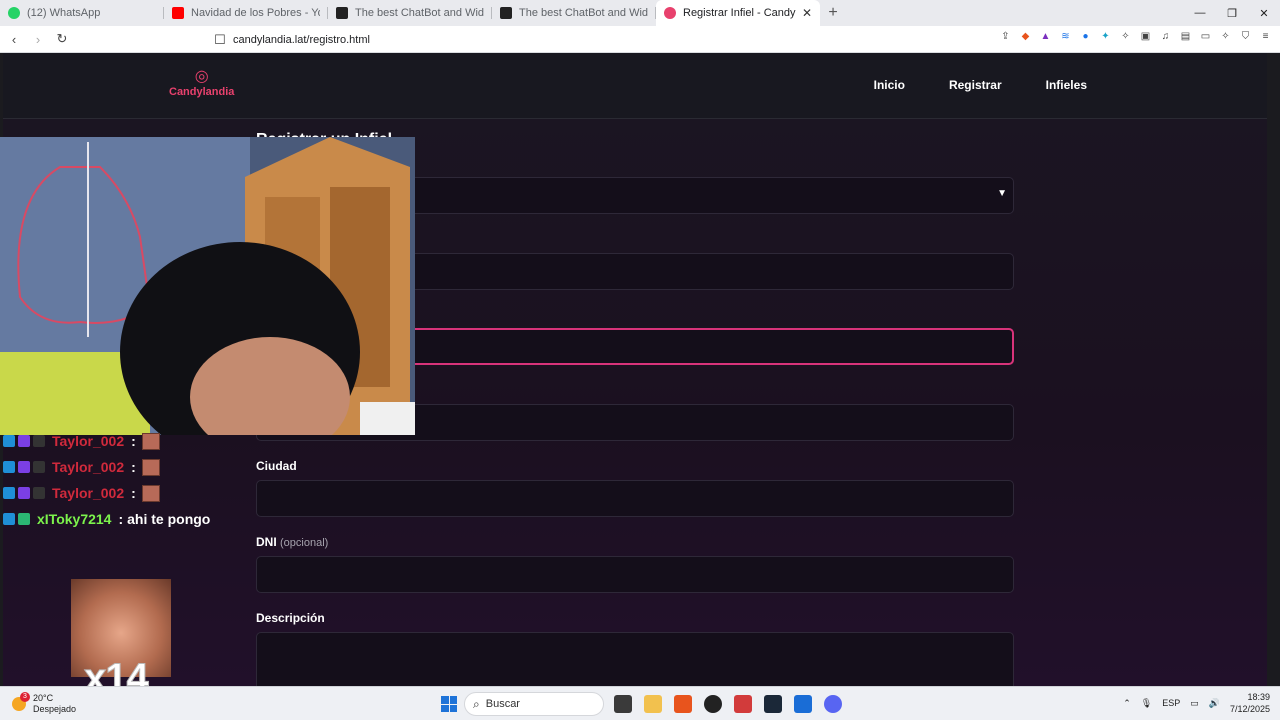 The width and height of the screenshot is (1280, 720). Describe the element at coordinates (728, 704) in the screenshot. I see `taskbar-apps` at that location.